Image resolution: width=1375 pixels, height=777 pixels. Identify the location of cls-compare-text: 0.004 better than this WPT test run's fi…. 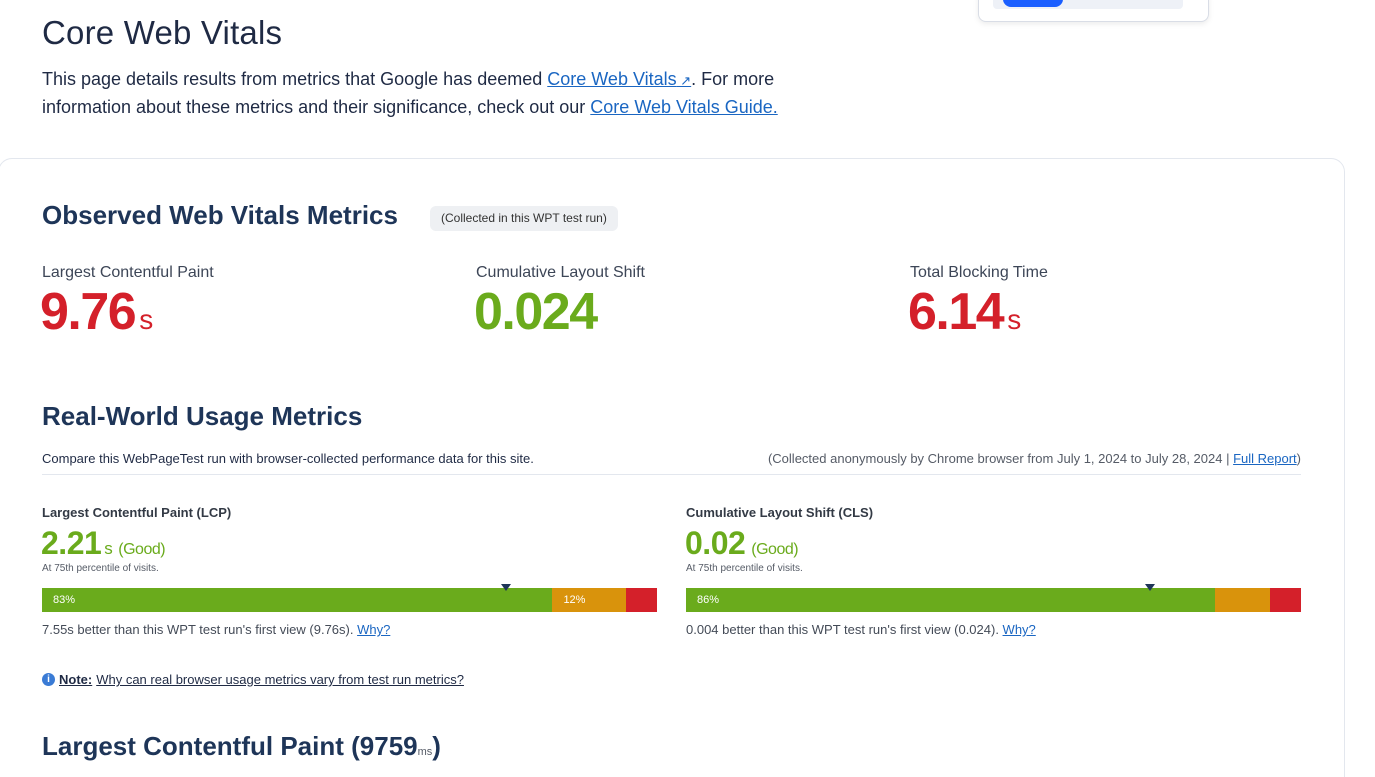
(844, 629).